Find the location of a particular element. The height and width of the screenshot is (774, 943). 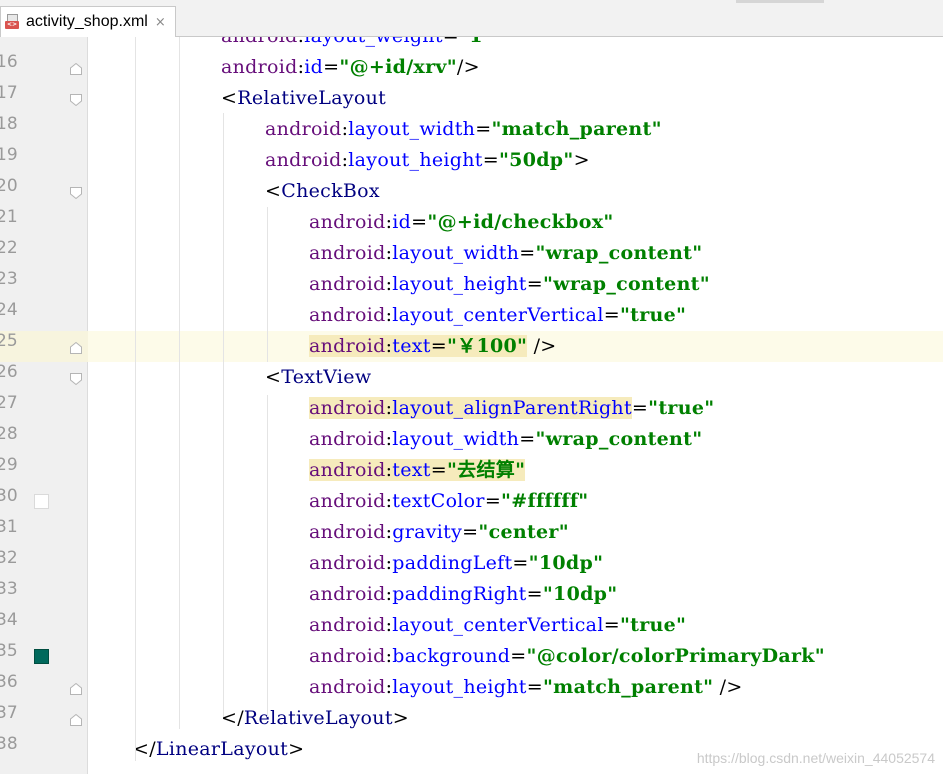

code-text: android:layout_height="match_parent" /> is located at coordinates (526, 687).